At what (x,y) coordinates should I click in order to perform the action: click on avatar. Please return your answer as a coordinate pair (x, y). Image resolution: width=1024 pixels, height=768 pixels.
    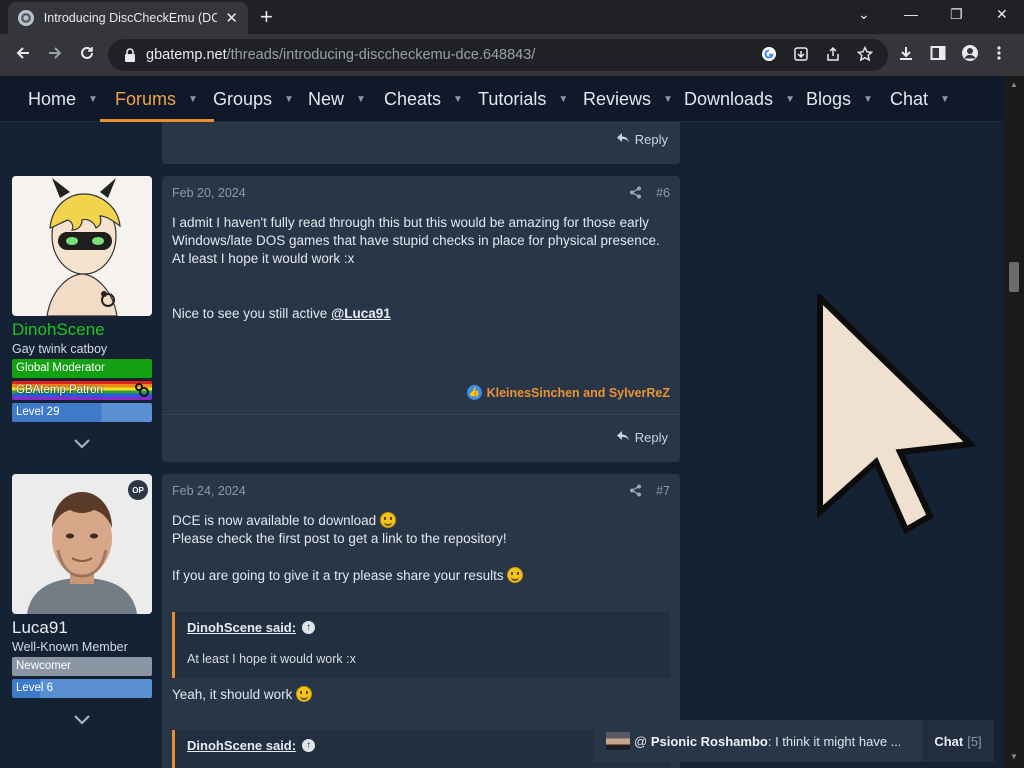
    Looking at the image, I should click on (82, 246).